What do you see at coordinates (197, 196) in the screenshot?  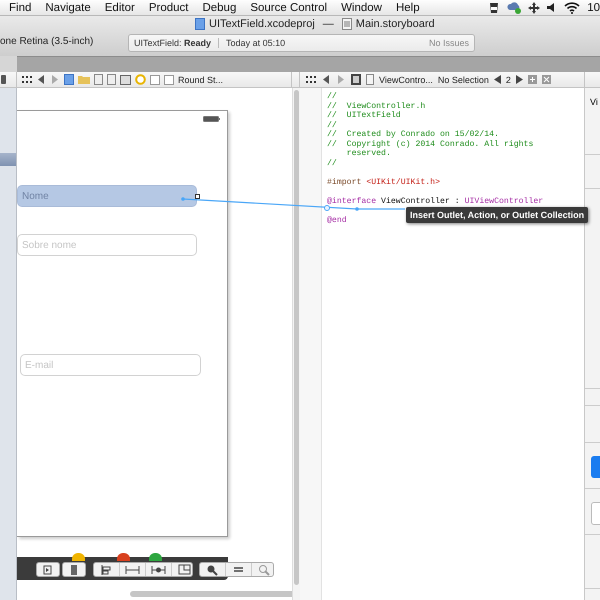 I see `resize-handle` at bounding box center [197, 196].